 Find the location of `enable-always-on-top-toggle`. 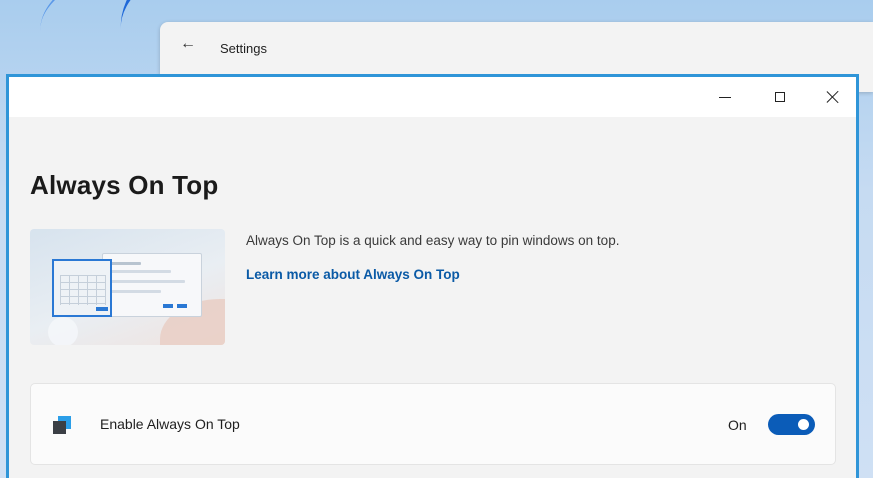

enable-always-on-top-toggle is located at coordinates (791, 424).